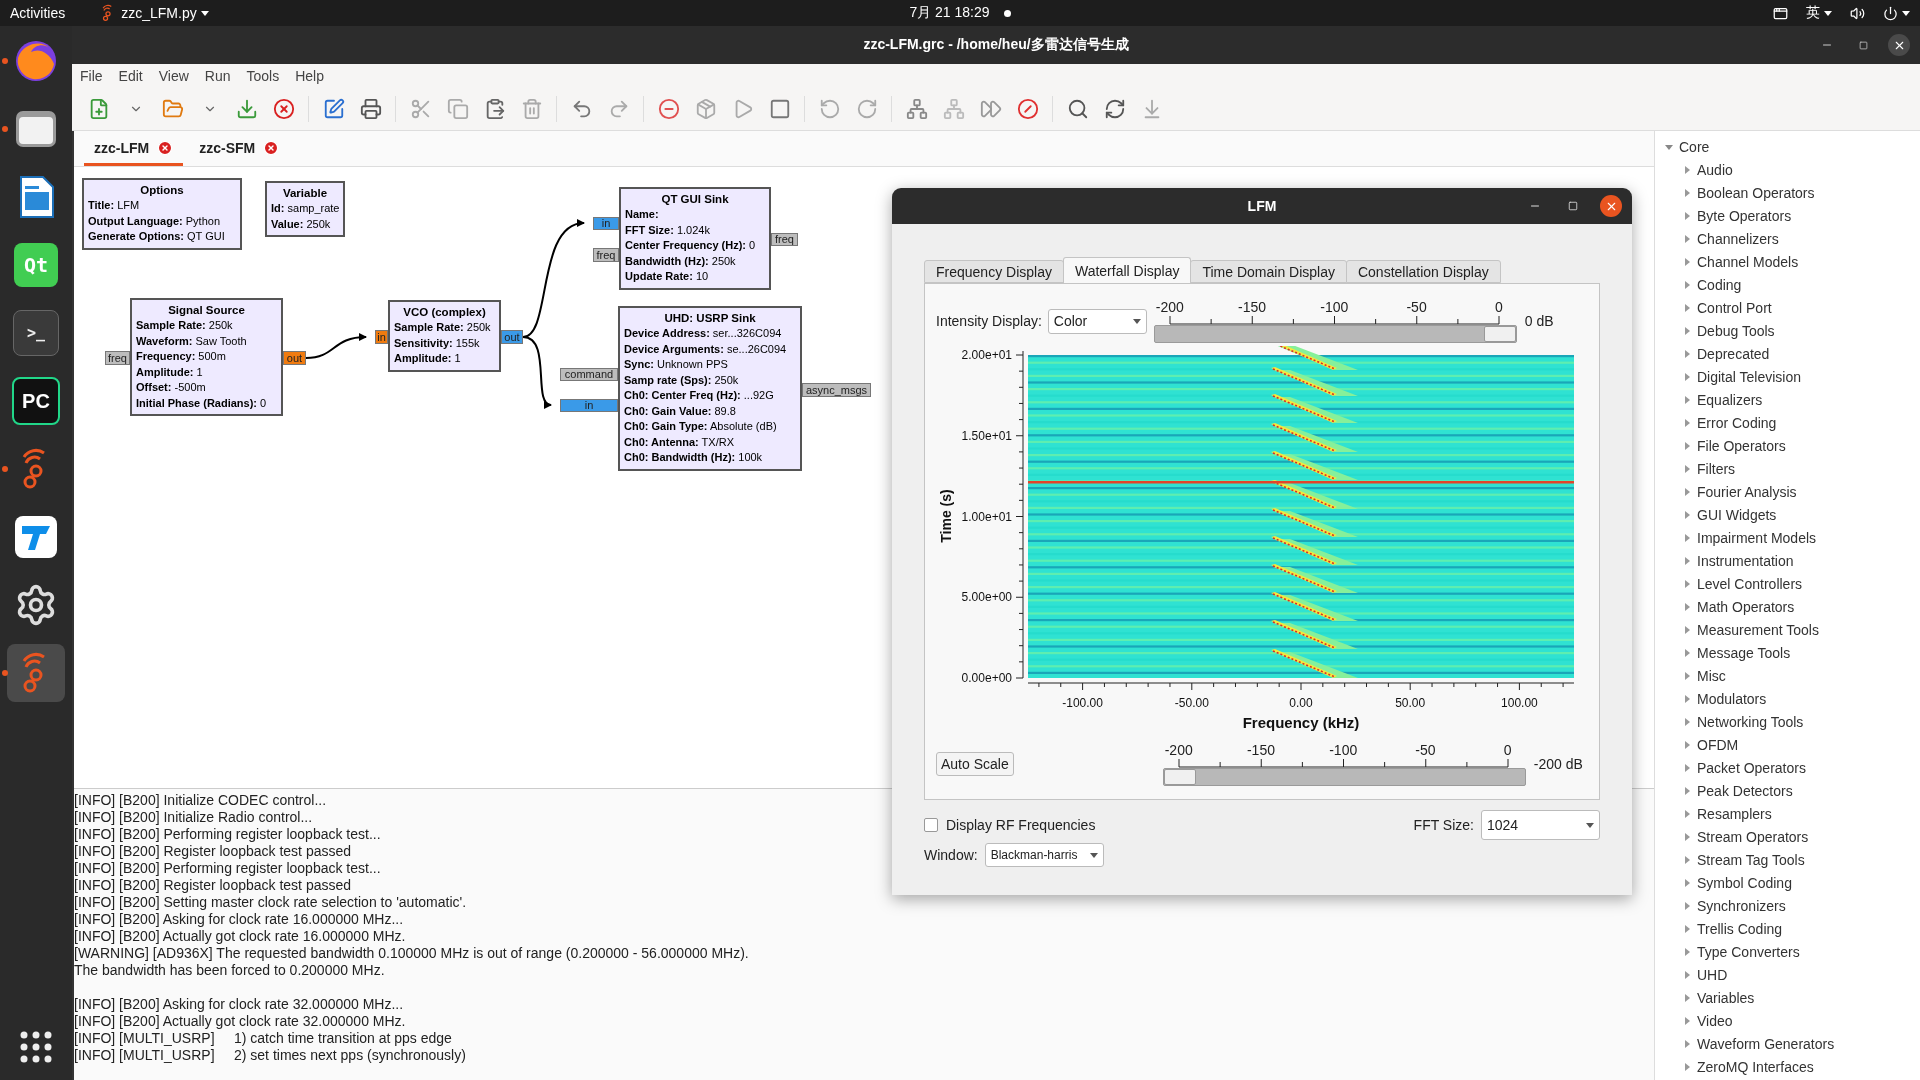 This screenshot has width=1920, height=1080. What do you see at coordinates (1715, 169) in the screenshot?
I see `tree-item: Audio` at bounding box center [1715, 169].